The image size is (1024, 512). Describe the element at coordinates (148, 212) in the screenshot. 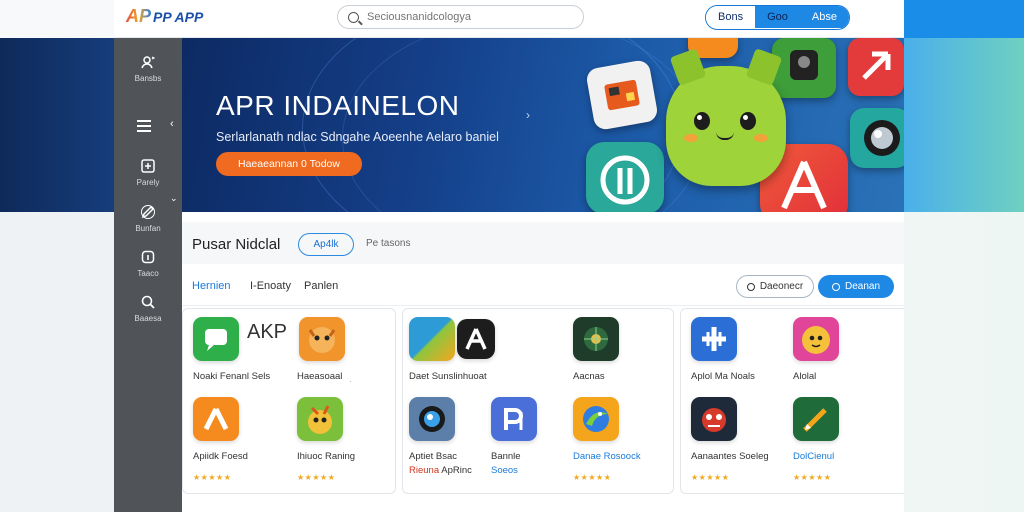

I see `edit-icon` at that location.